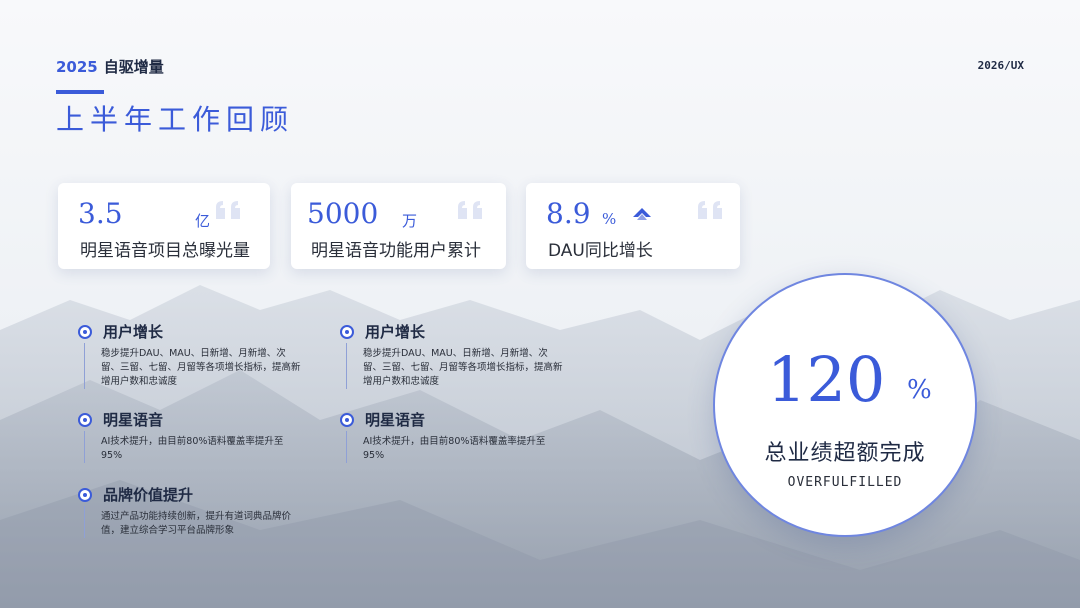 Image resolution: width=1080 pixels, height=608 pixels. What do you see at coordinates (396, 251) in the screenshot?
I see `stat-label: 明星语音功能用户累计` at bounding box center [396, 251].